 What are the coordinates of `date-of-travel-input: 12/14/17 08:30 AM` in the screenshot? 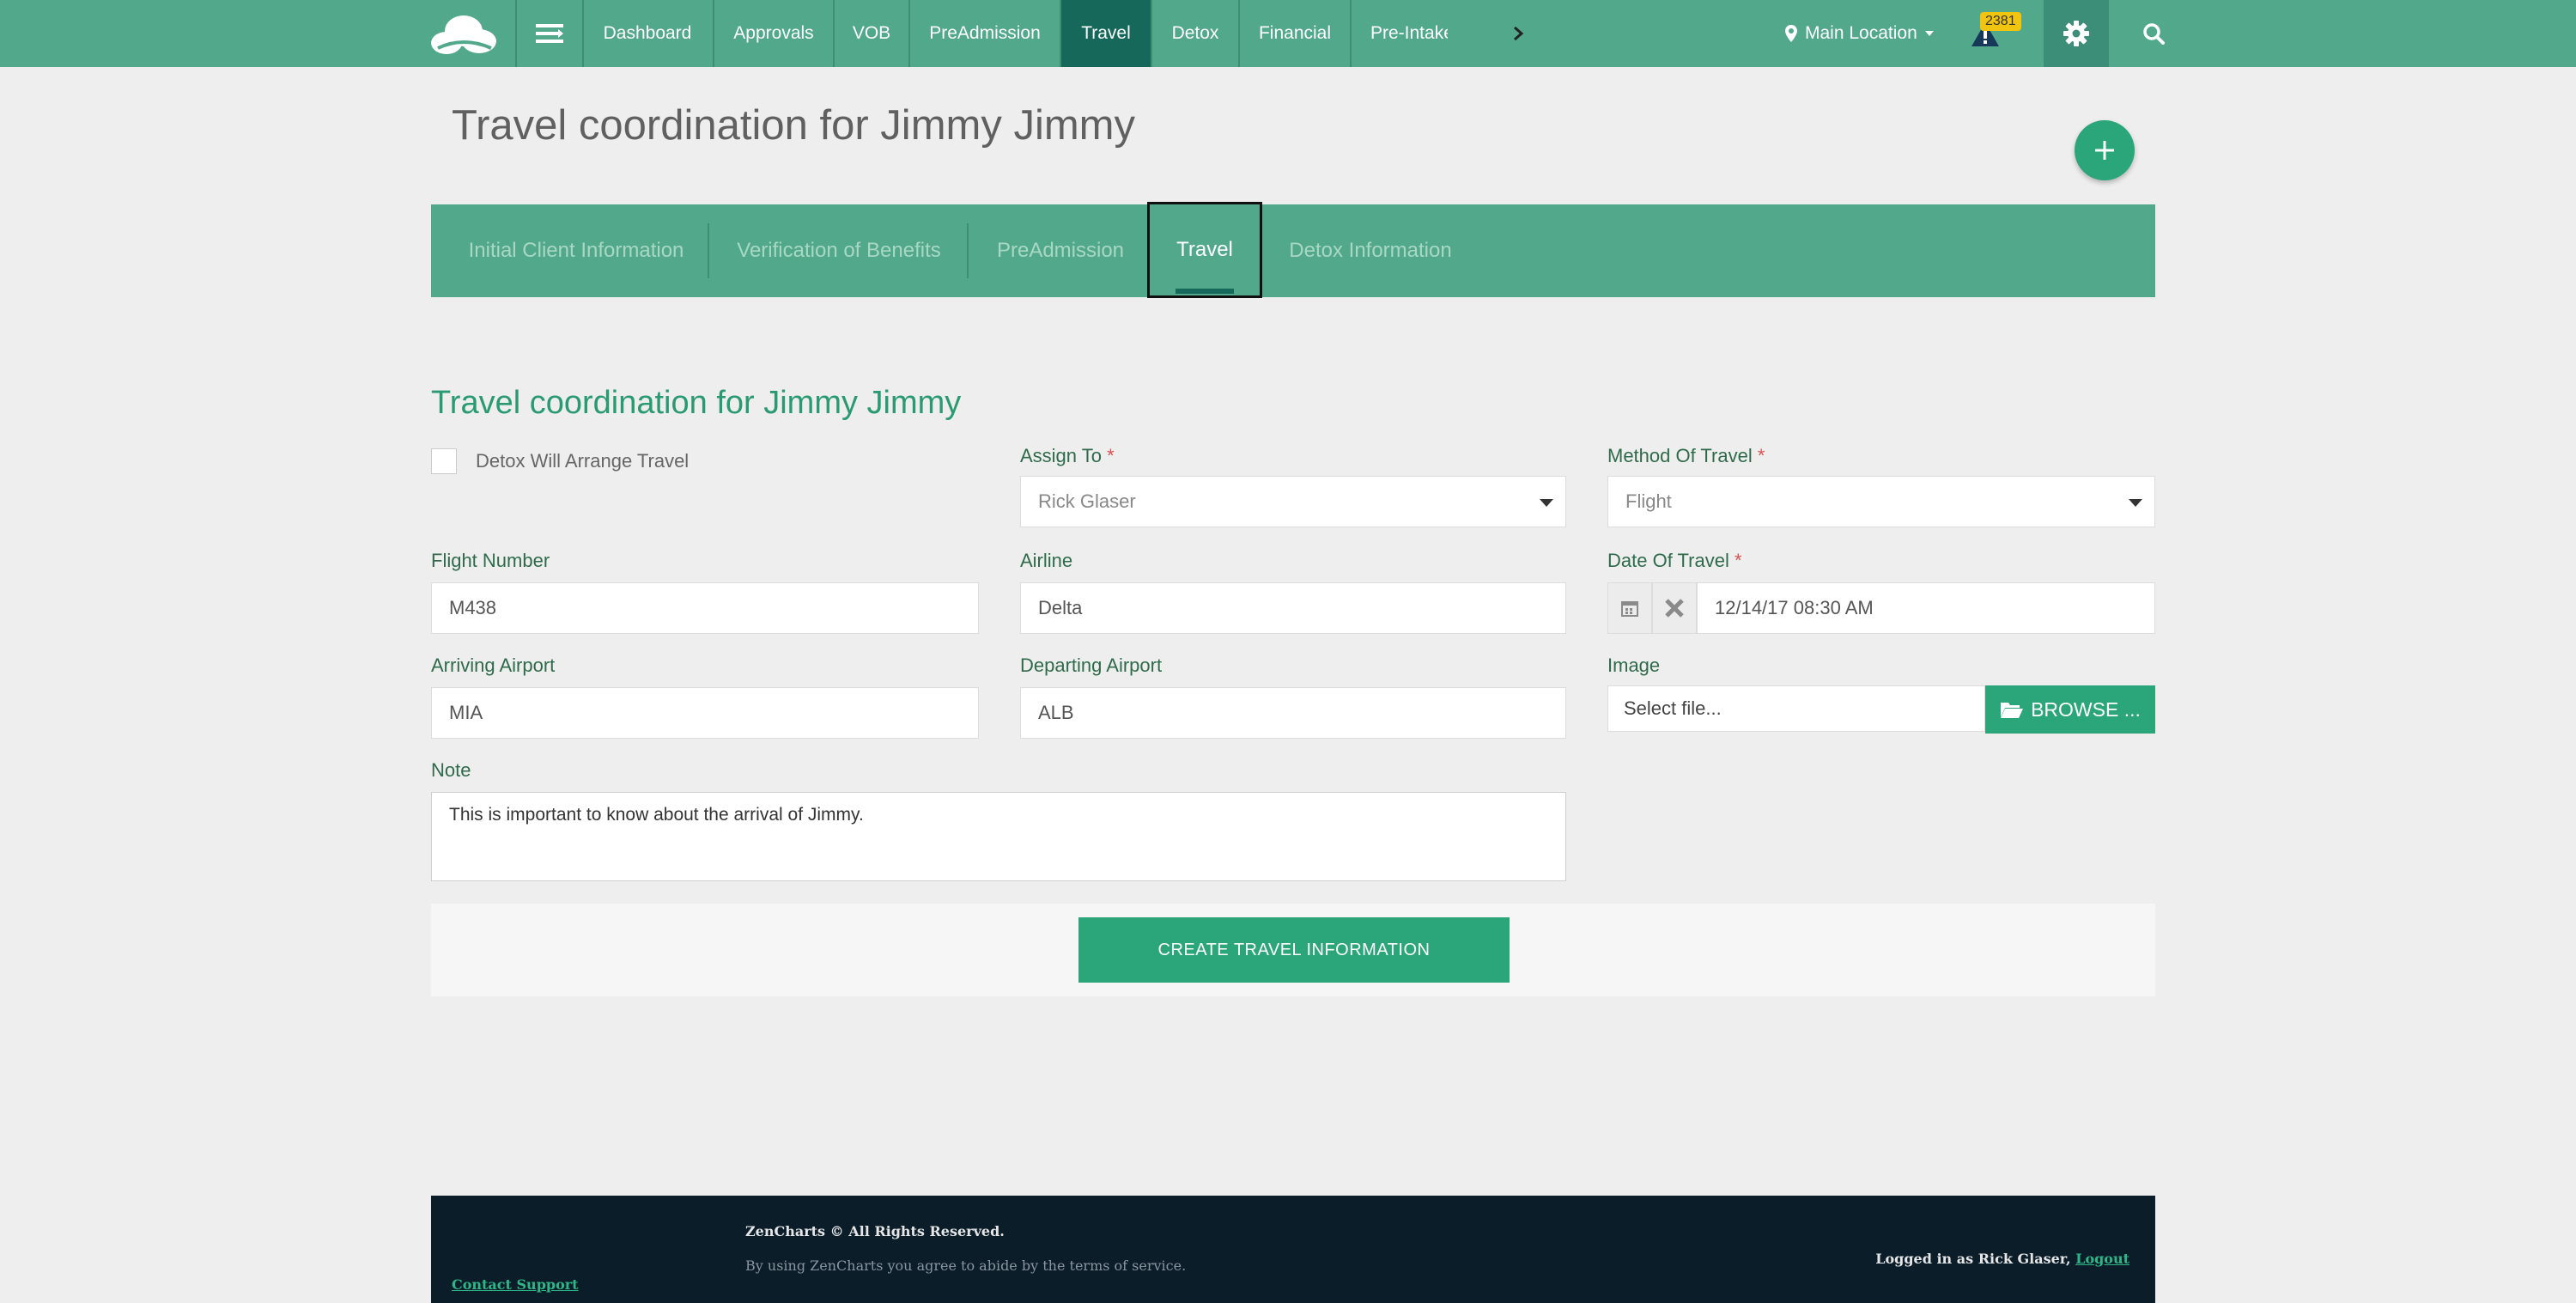 It's located at (1926, 608).